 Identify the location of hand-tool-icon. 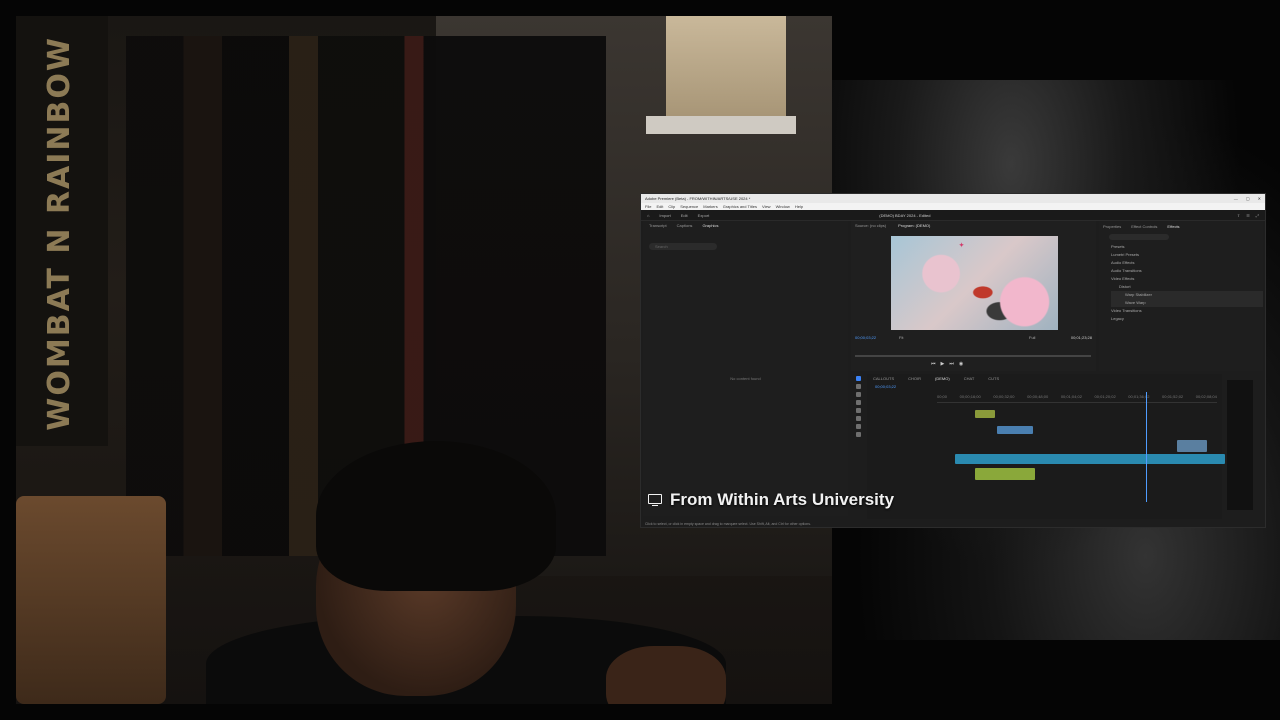
(858, 426).